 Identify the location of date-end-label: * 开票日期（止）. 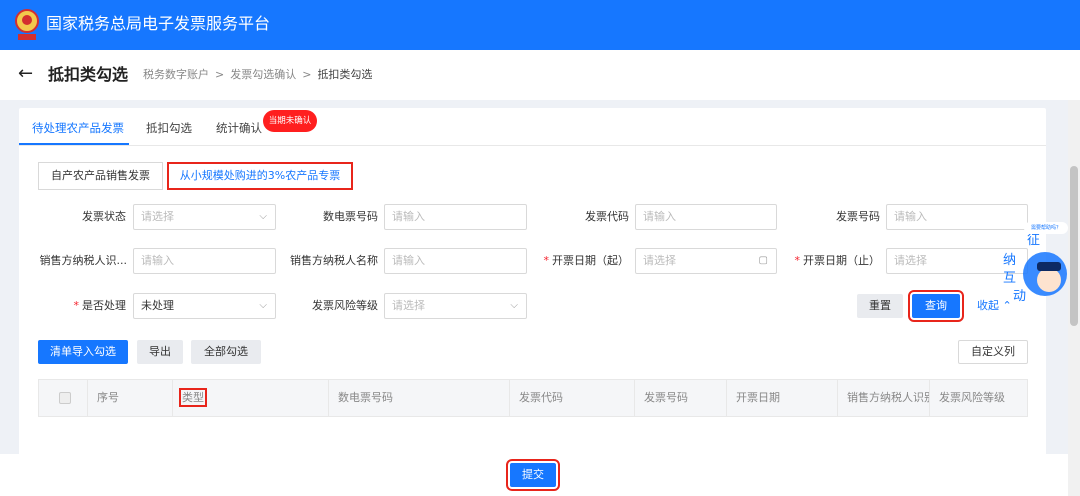
(828, 261).